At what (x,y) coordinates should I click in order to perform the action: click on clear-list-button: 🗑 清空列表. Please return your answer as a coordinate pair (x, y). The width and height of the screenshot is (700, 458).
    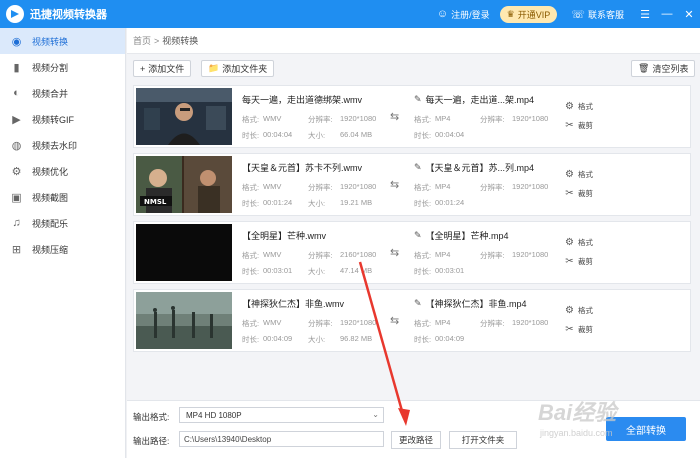
    Looking at the image, I should click on (663, 68).